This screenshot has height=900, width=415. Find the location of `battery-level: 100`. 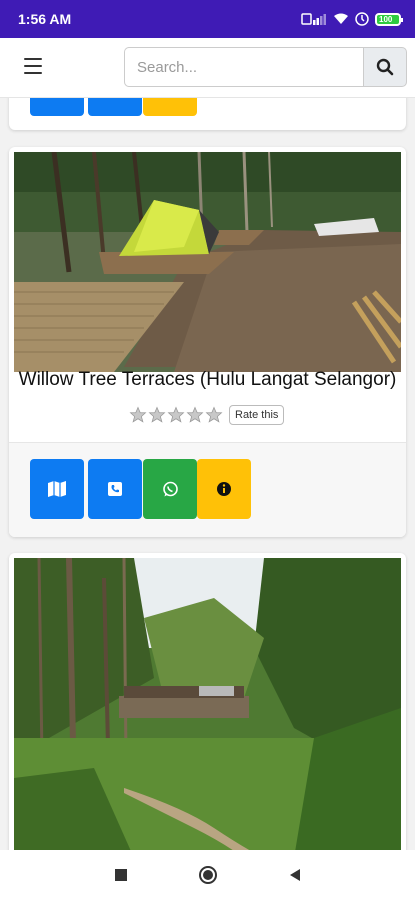

battery-level: 100 is located at coordinates (386, 19).